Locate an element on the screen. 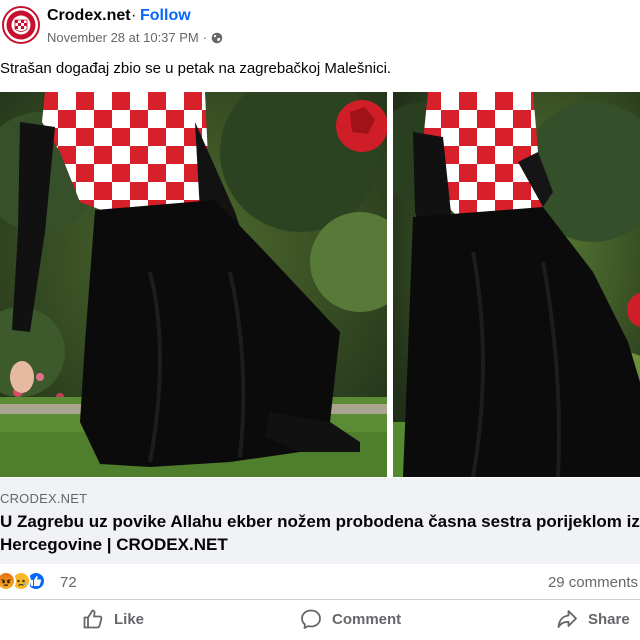 The height and width of the screenshot is (640, 640). page-avatar is located at coordinates (21, 25).